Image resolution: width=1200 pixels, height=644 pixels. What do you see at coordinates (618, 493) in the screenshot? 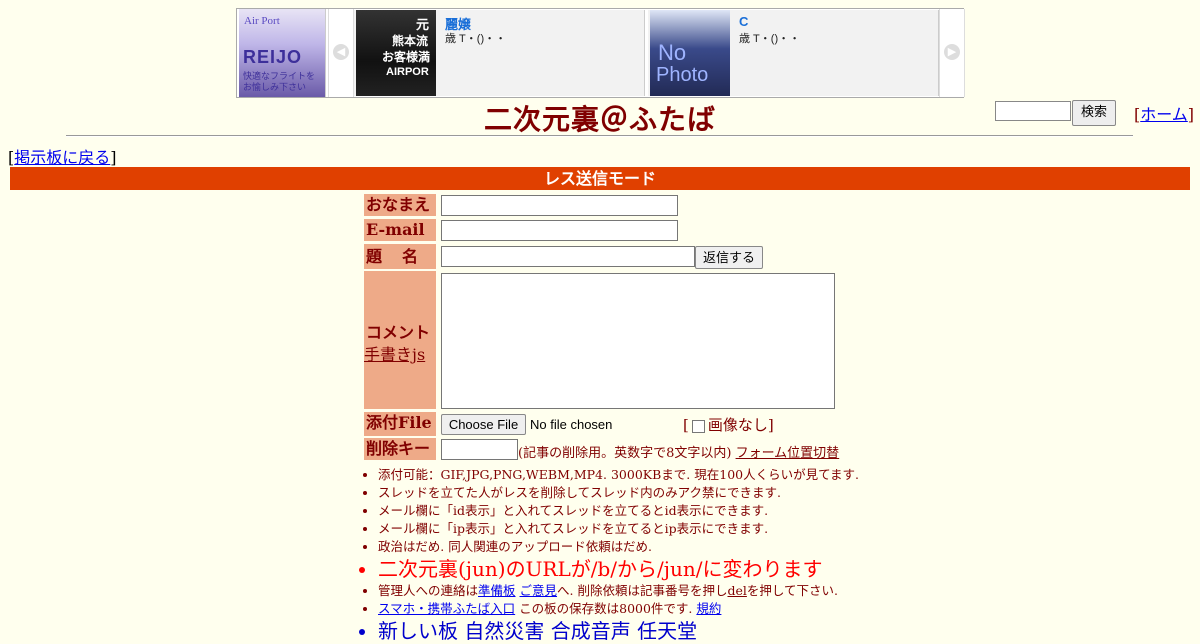
I see `list-item: スレッドを立てた人がレスを削除してスレッド内のみアク禁にできます.` at bounding box center [618, 493].